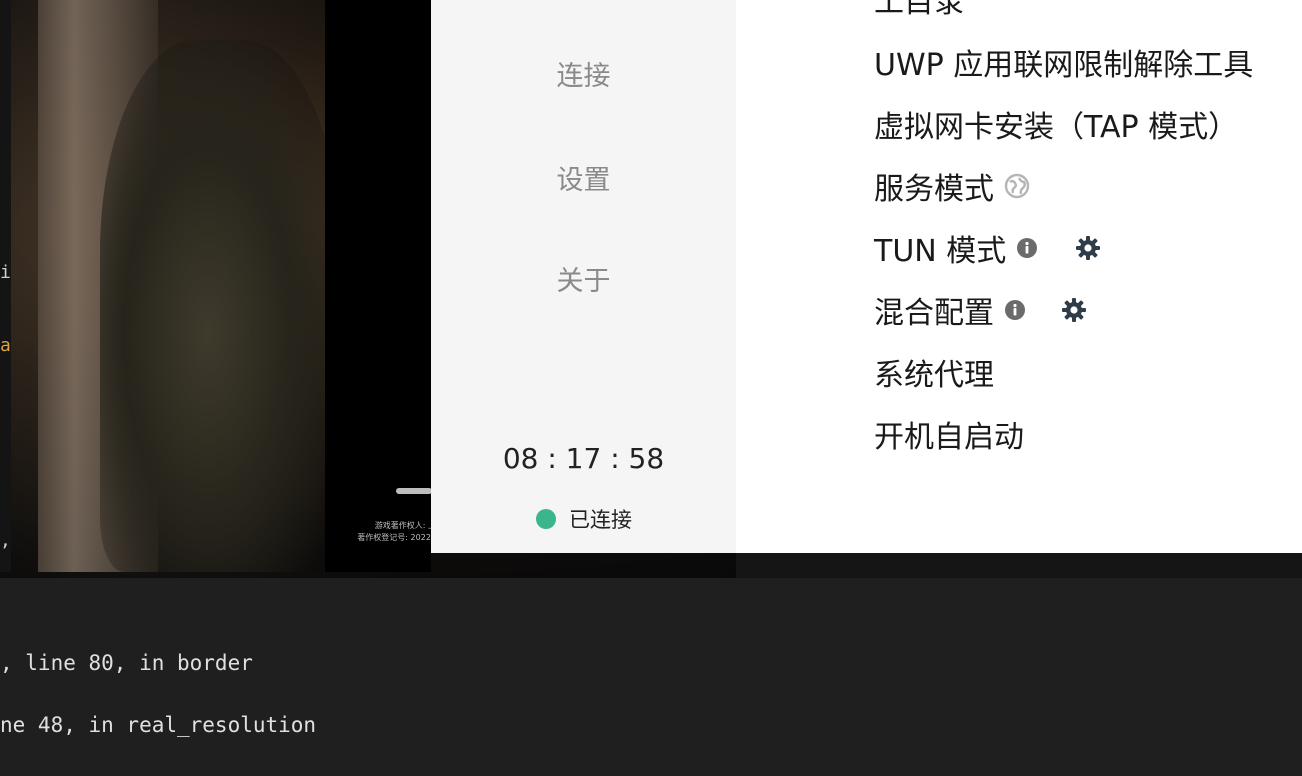  I want to click on terminal-line: ne 48, in real_resolution, so click(158, 725).